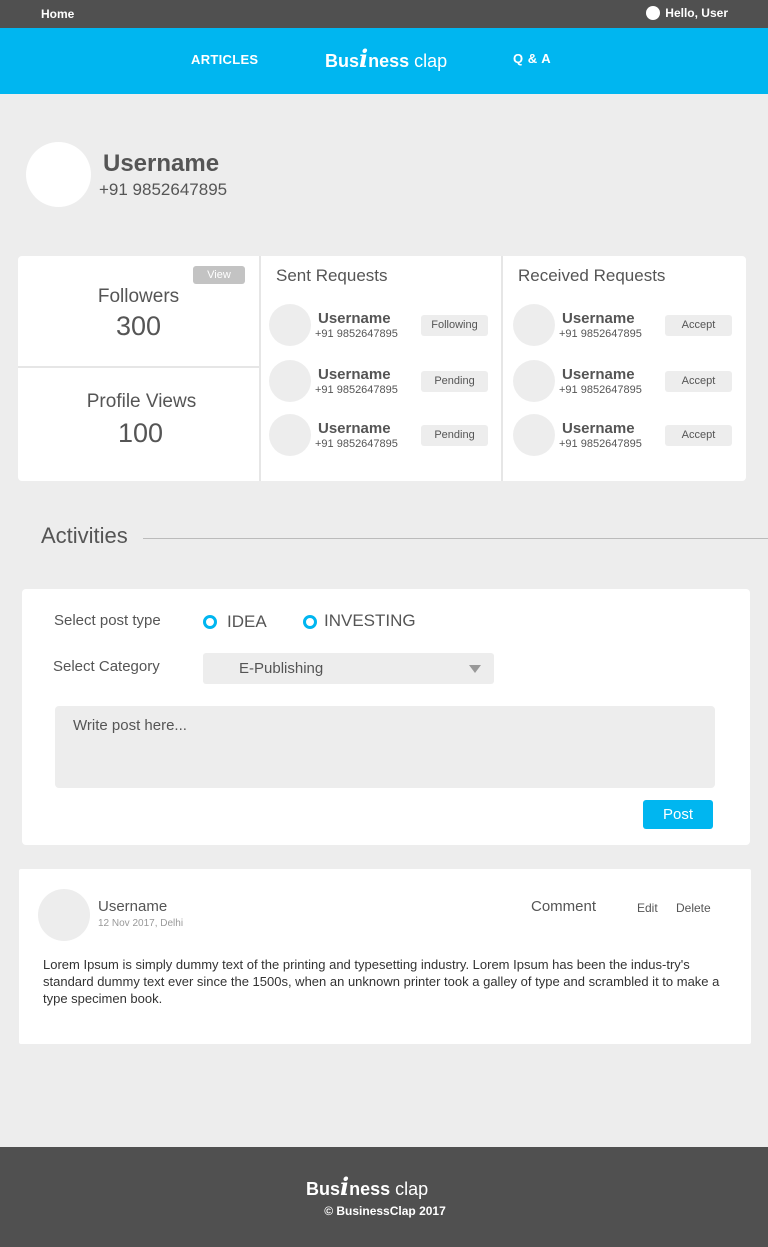  What do you see at coordinates (693, 908) in the screenshot?
I see `delete-link: Delete` at bounding box center [693, 908].